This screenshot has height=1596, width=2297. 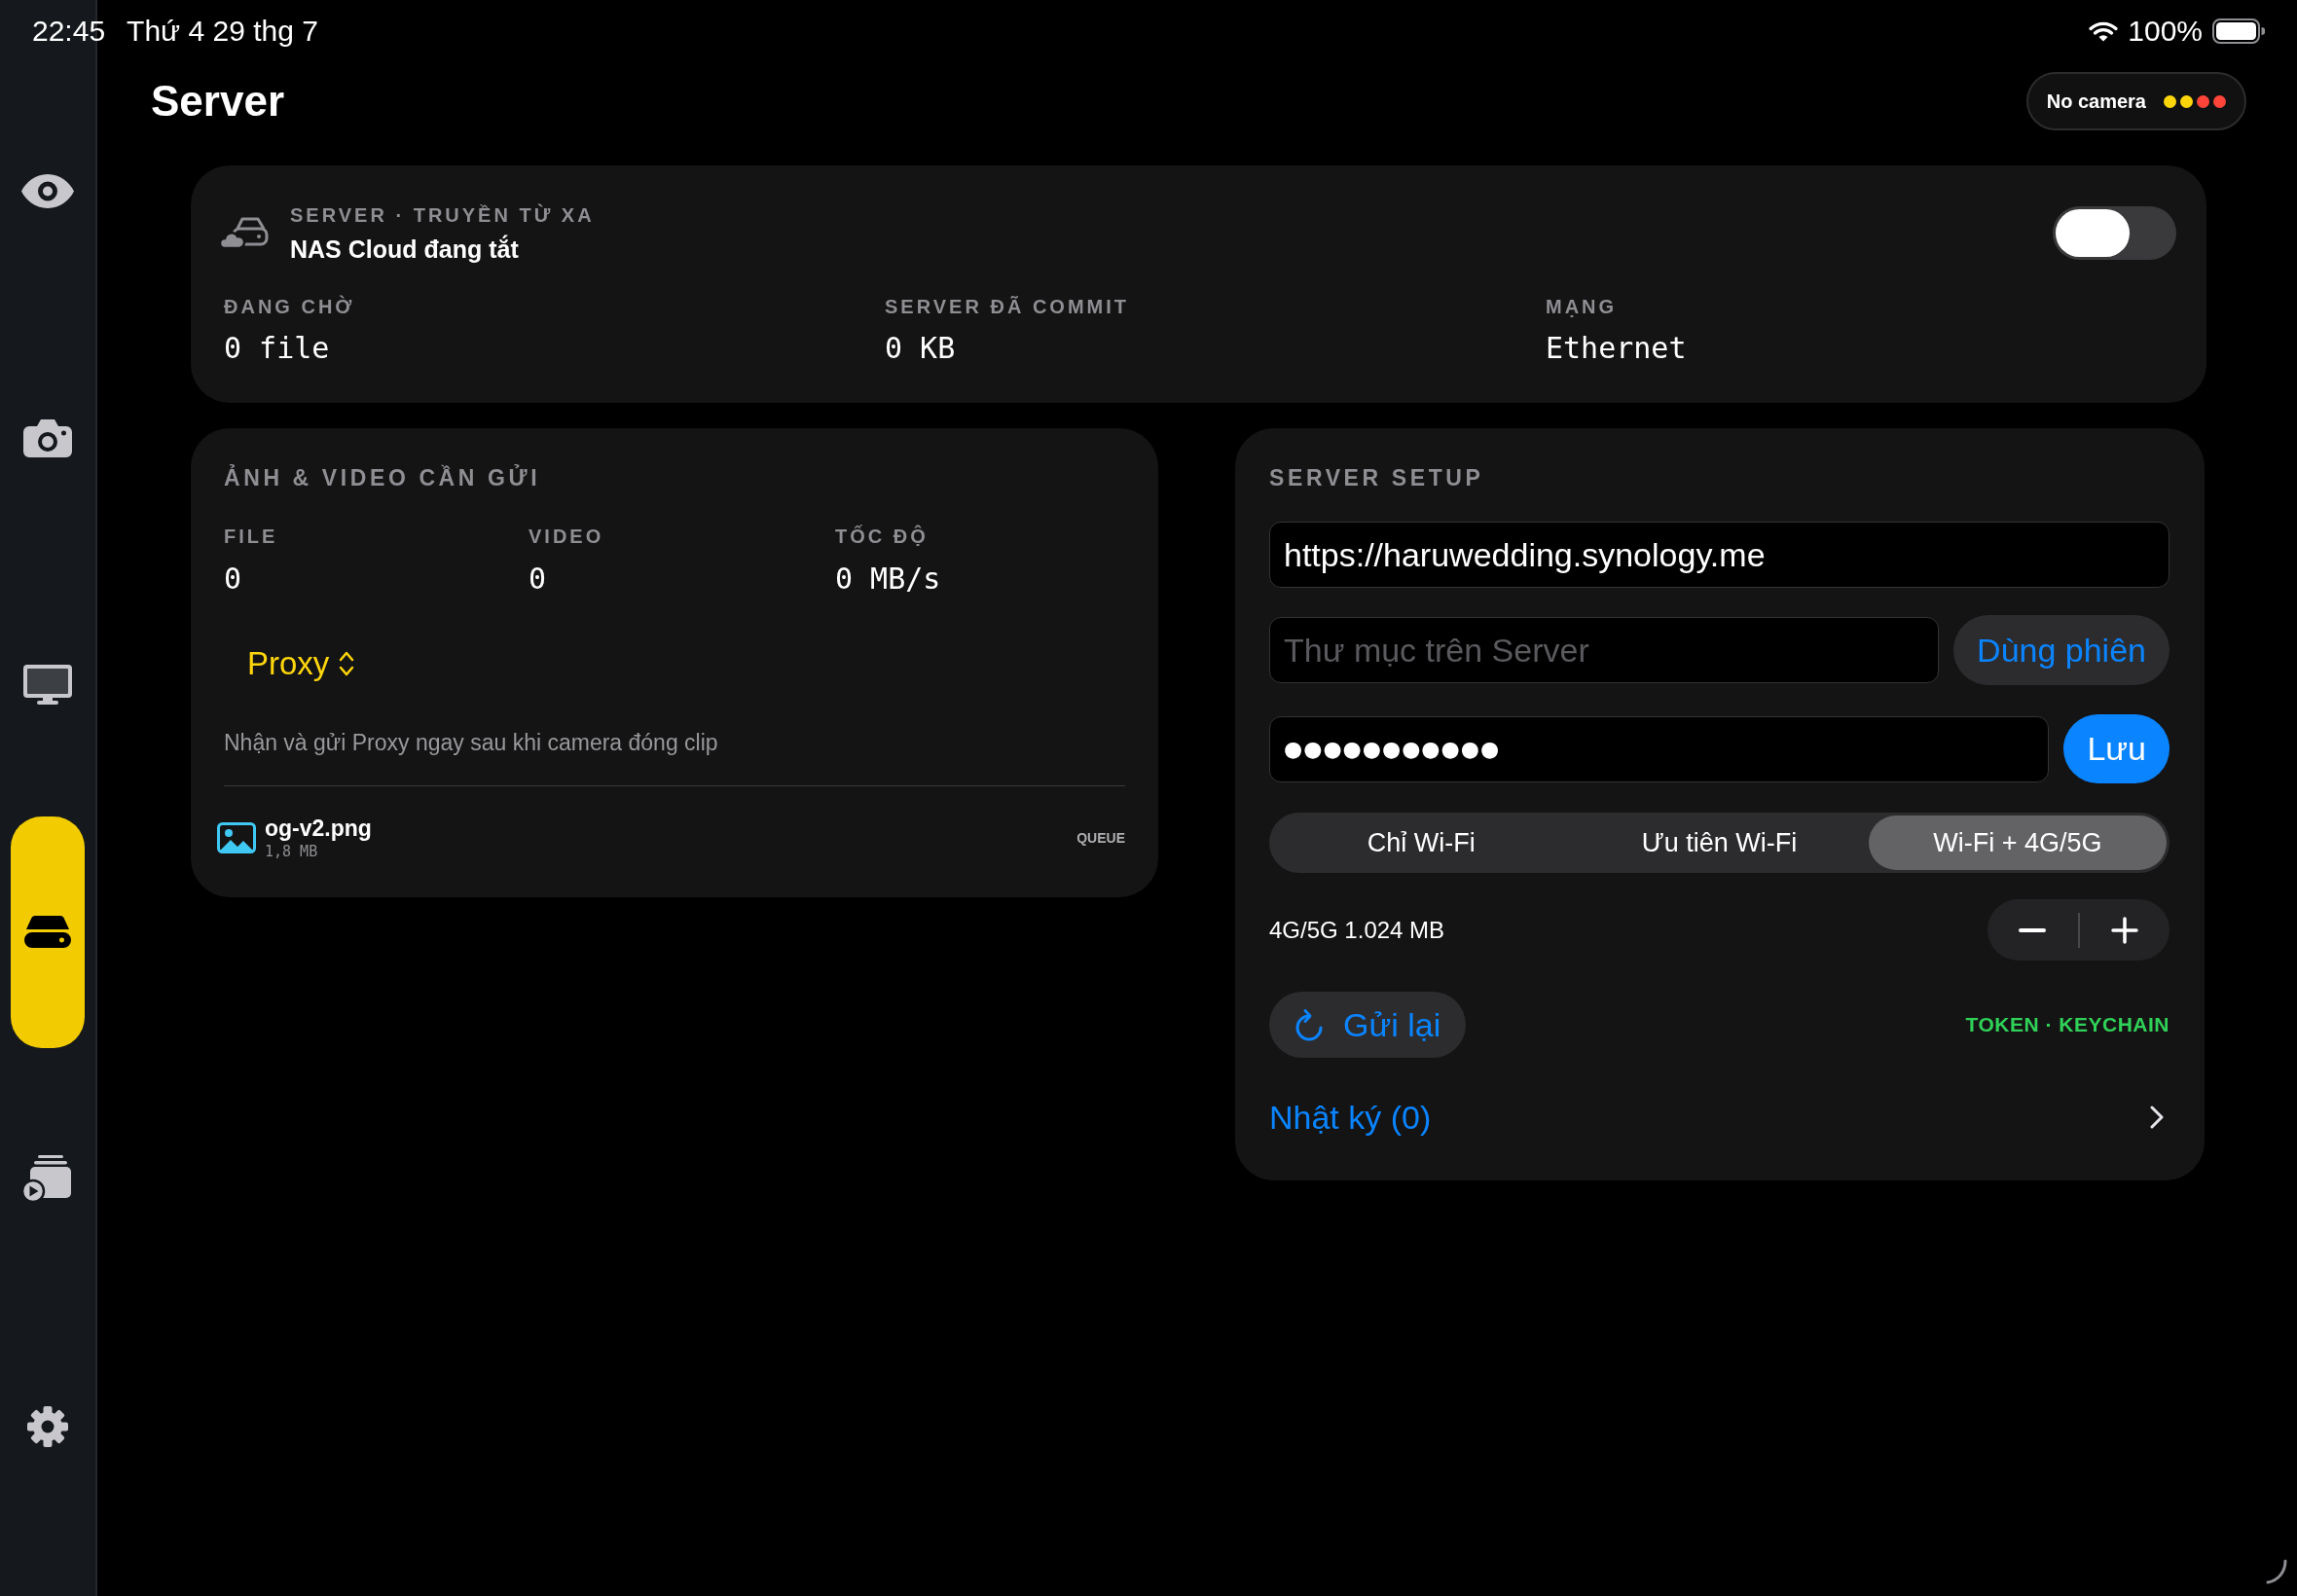 I want to click on server-name: NAS Cloud đang tắt, so click(x=405, y=249).